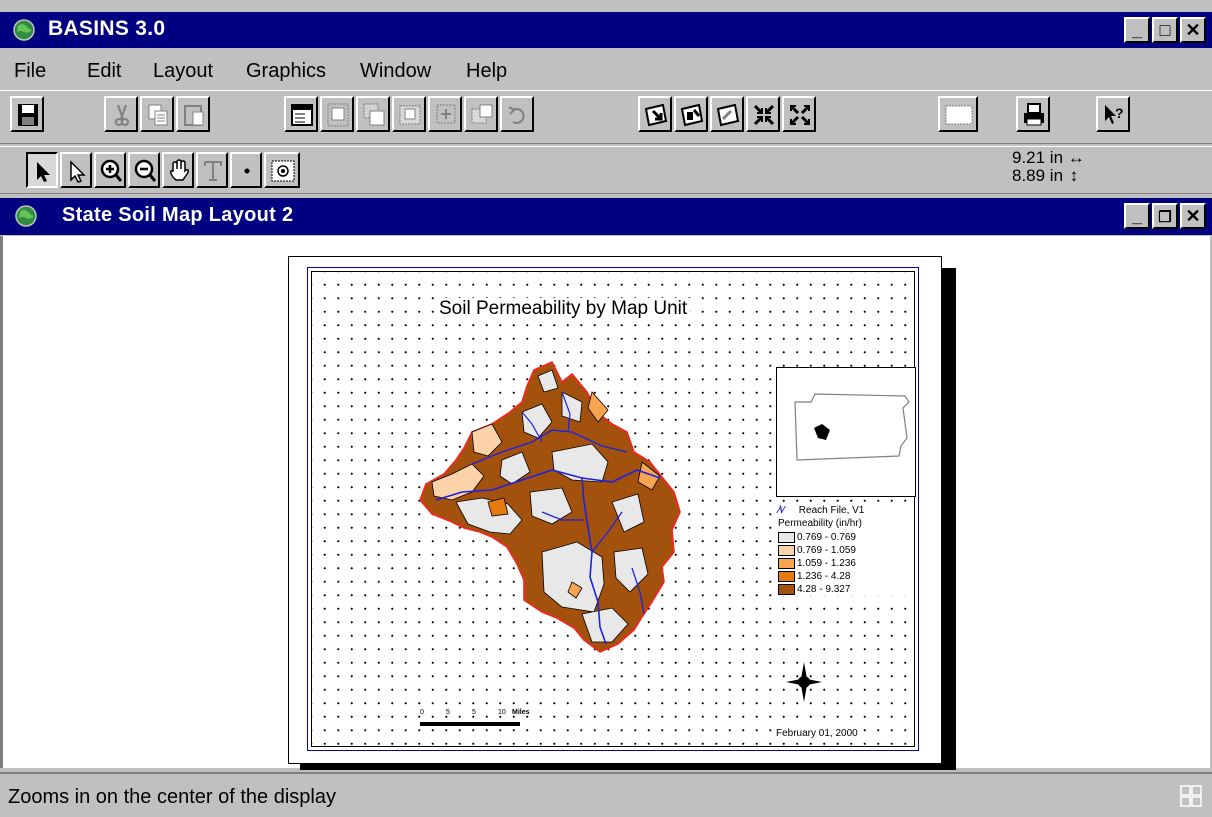  What do you see at coordinates (502, 712) in the screenshot?
I see `scale-tick-4: 10` at bounding box center [502, 712].